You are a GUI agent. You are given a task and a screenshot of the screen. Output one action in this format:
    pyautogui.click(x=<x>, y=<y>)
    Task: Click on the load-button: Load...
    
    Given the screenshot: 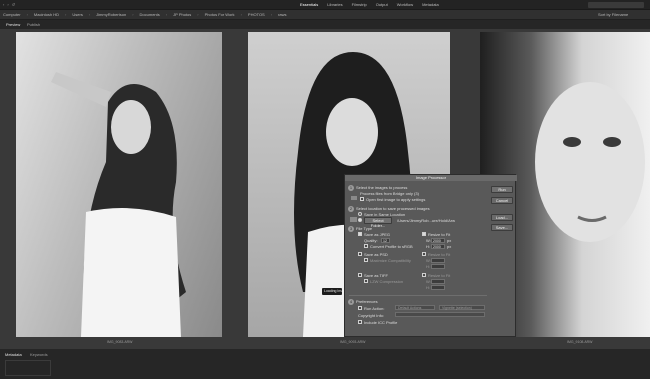 What is the action you would take?
    pyautogui.click(x=502, y=217)
    